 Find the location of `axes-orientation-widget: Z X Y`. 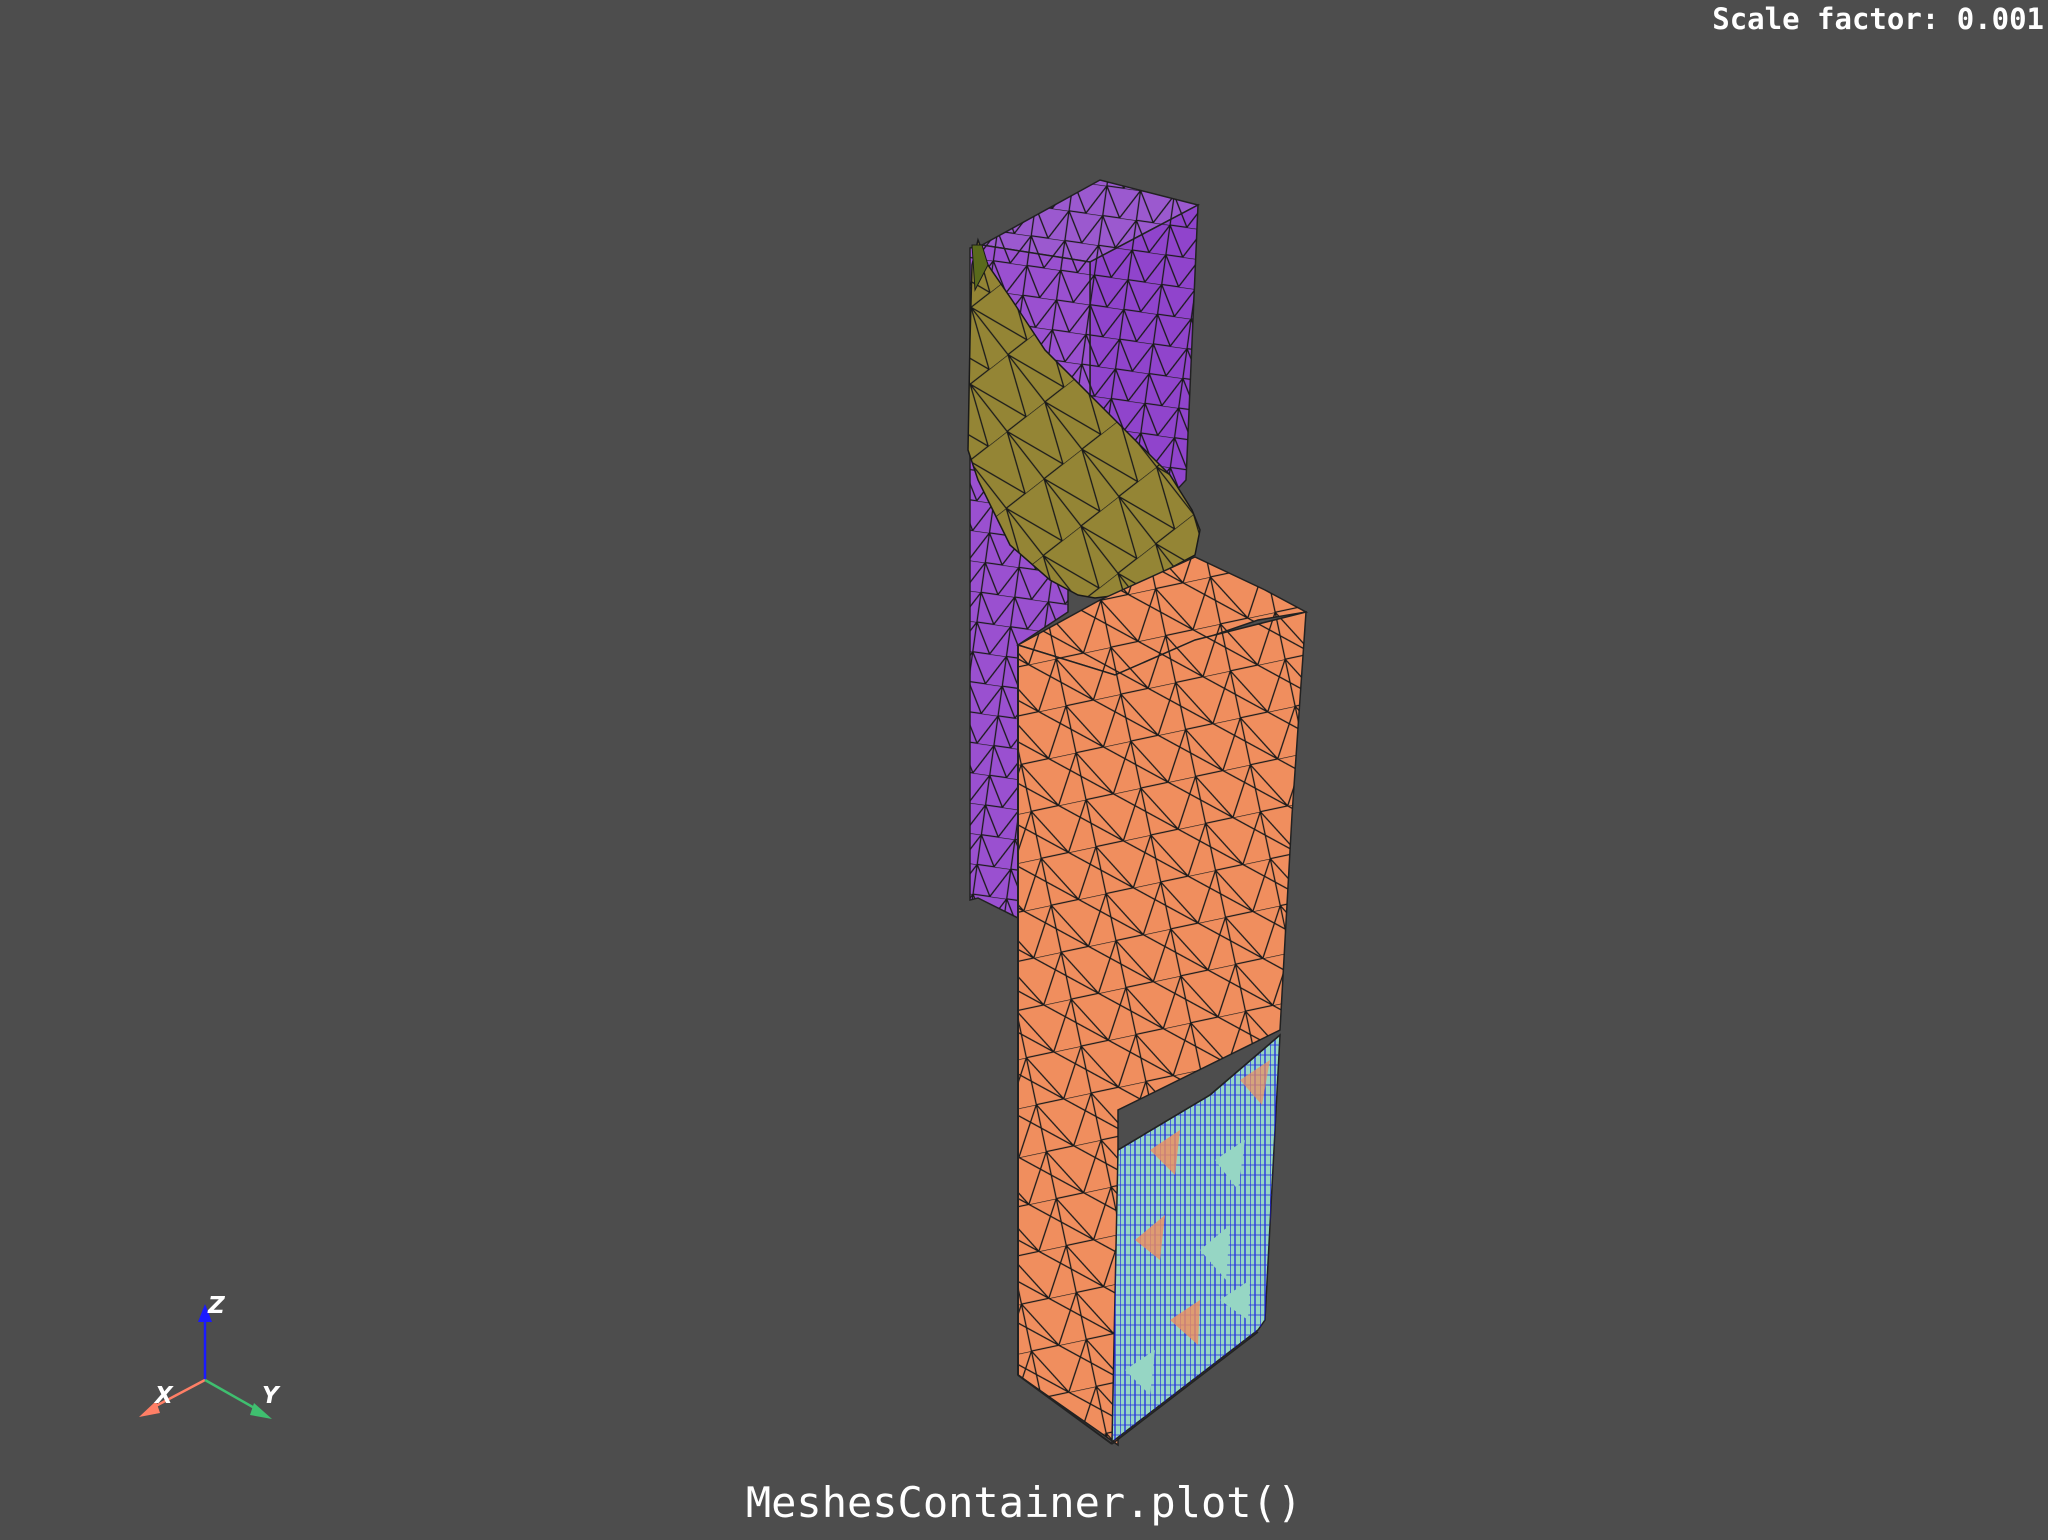

axes-orientation-widget: Z X Y is located at coordinates (210, 1356).